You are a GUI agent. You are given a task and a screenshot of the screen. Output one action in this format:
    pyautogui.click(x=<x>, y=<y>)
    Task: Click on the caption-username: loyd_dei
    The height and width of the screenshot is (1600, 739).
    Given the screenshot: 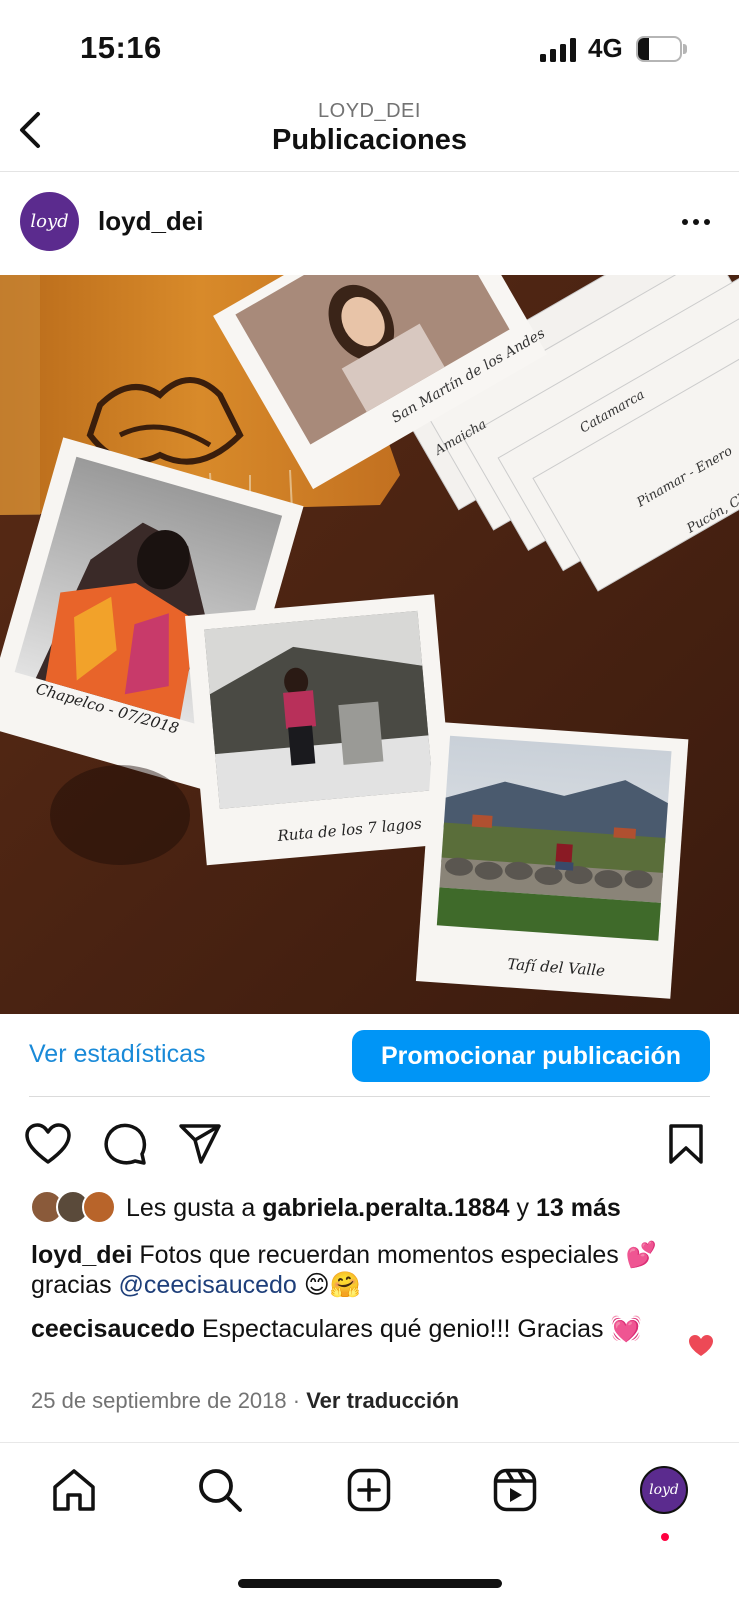 What is the action you would take?
    pyautogui.click(x=81, y=1255)
    